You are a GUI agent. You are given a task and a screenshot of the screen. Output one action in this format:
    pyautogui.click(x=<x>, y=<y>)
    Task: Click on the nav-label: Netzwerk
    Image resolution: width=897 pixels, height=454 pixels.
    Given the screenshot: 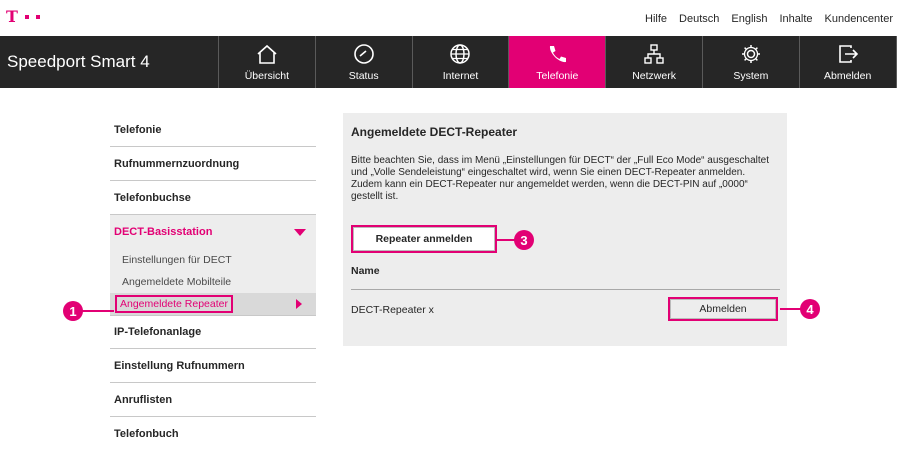 What is the action you would take?
    pyautogui.click(x=654, y=76)
    